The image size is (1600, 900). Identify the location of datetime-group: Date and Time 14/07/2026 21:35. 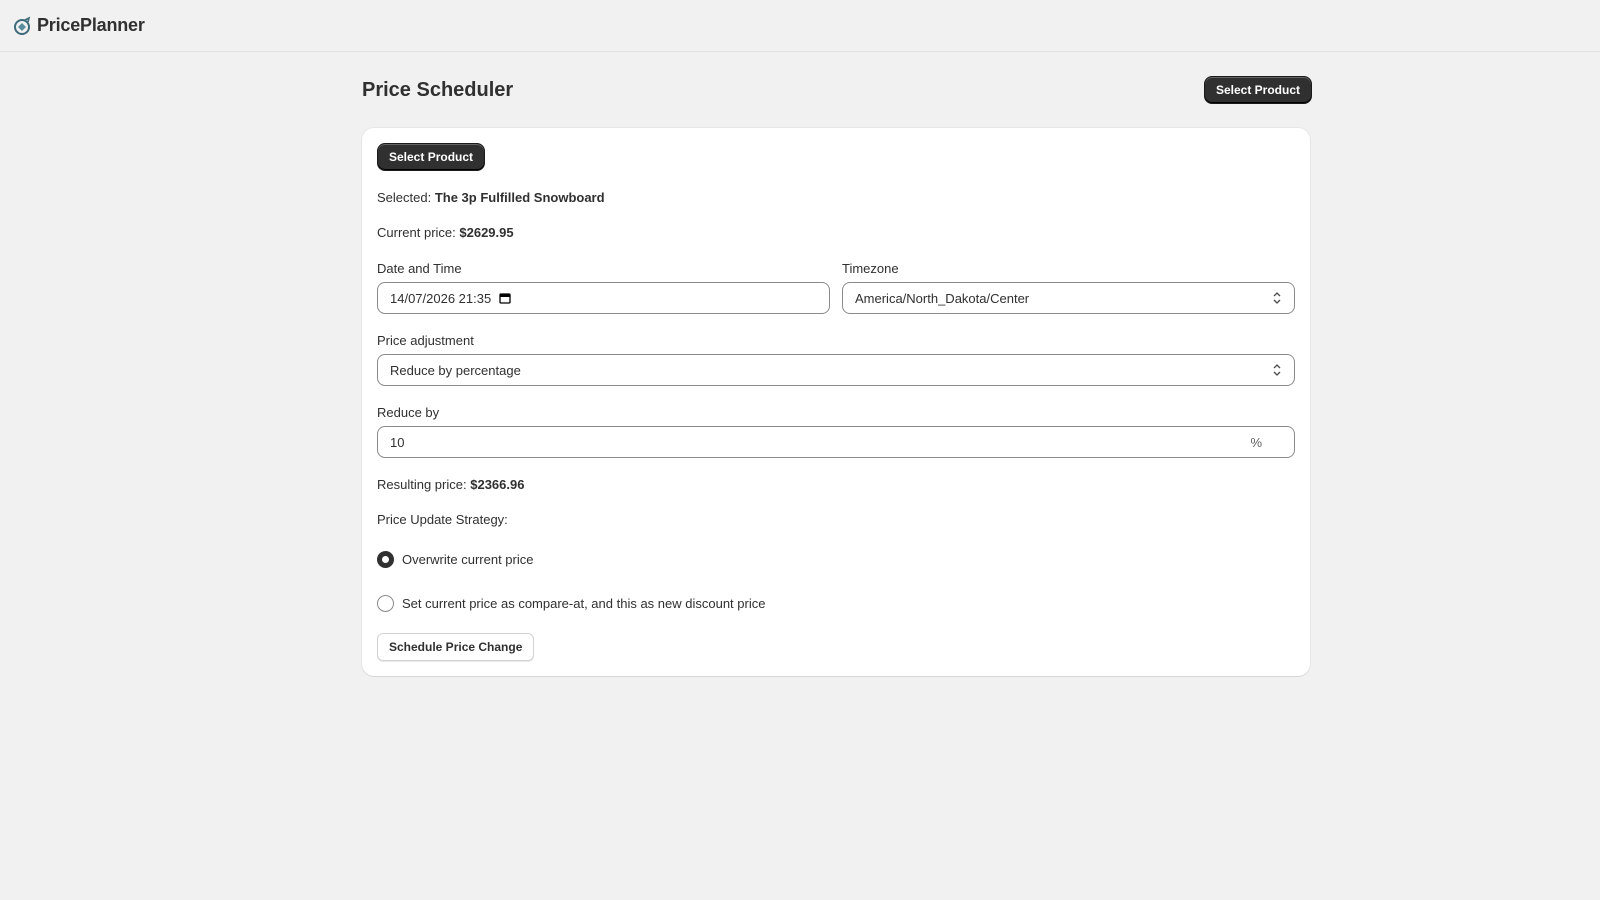
(603, 287).